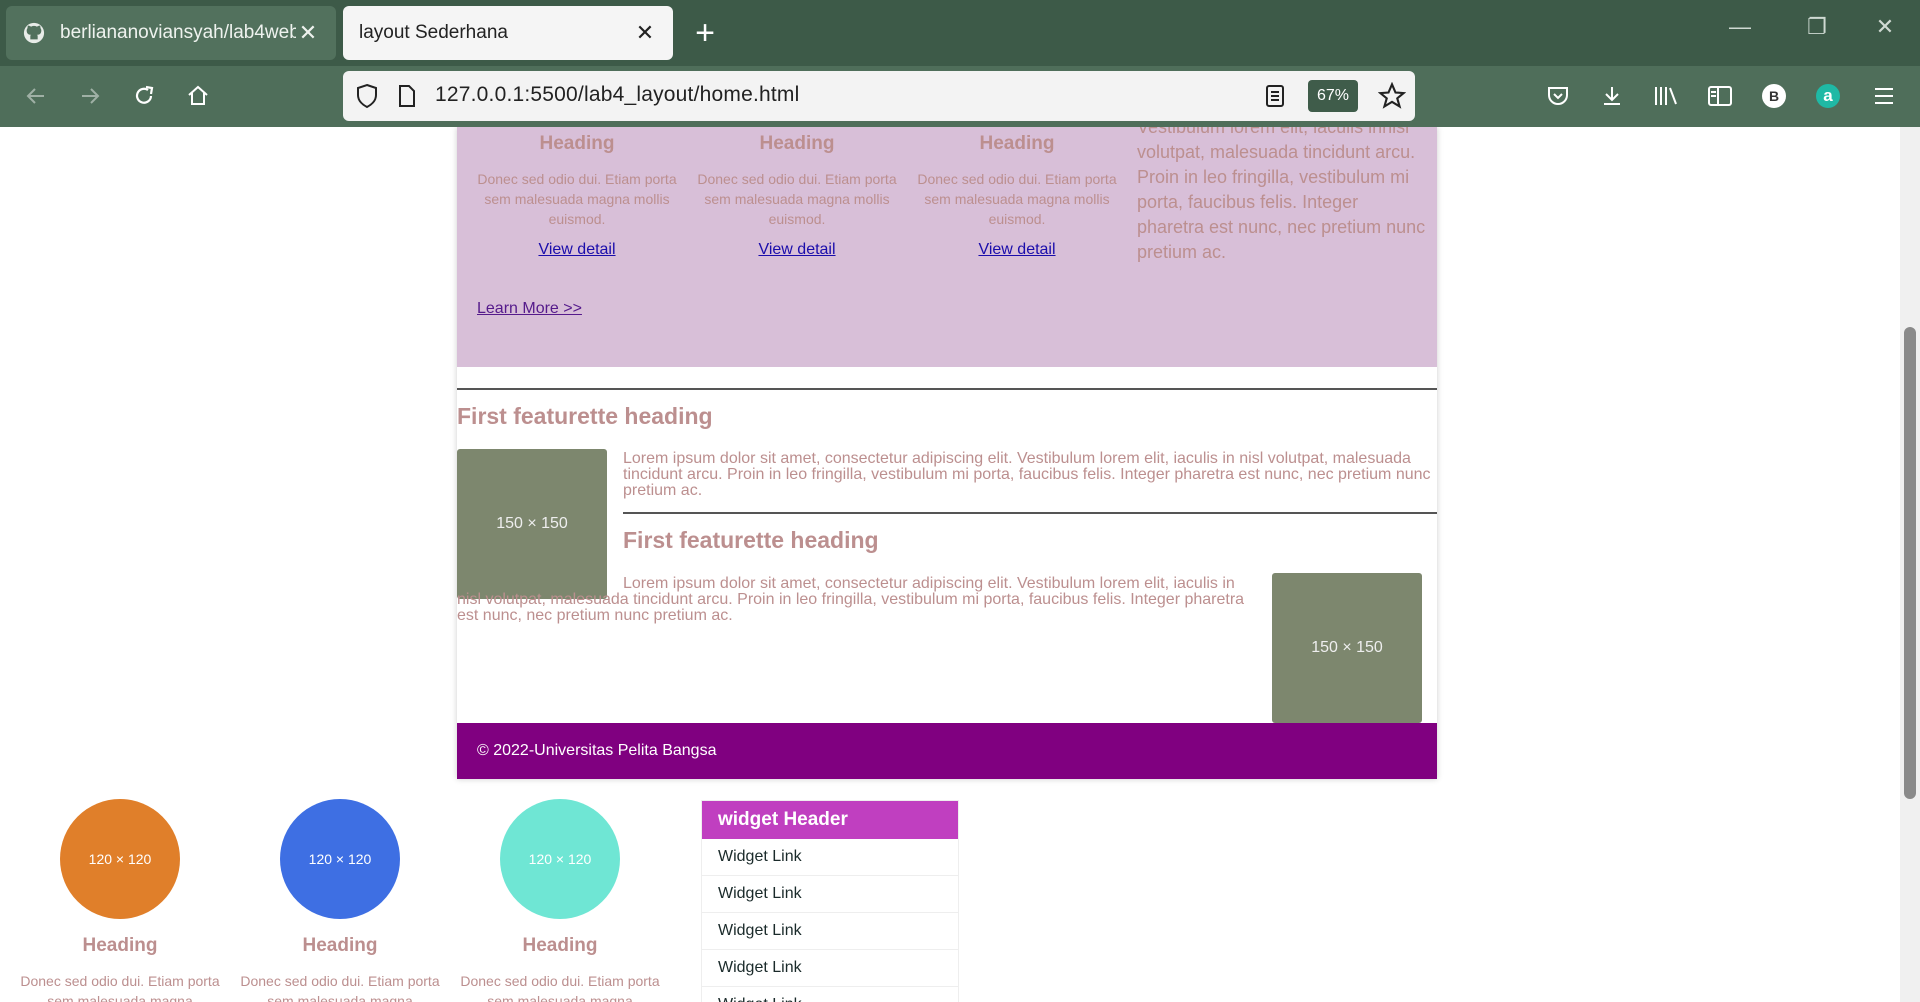  I want to click on menu-icon, so click(1884, 96).